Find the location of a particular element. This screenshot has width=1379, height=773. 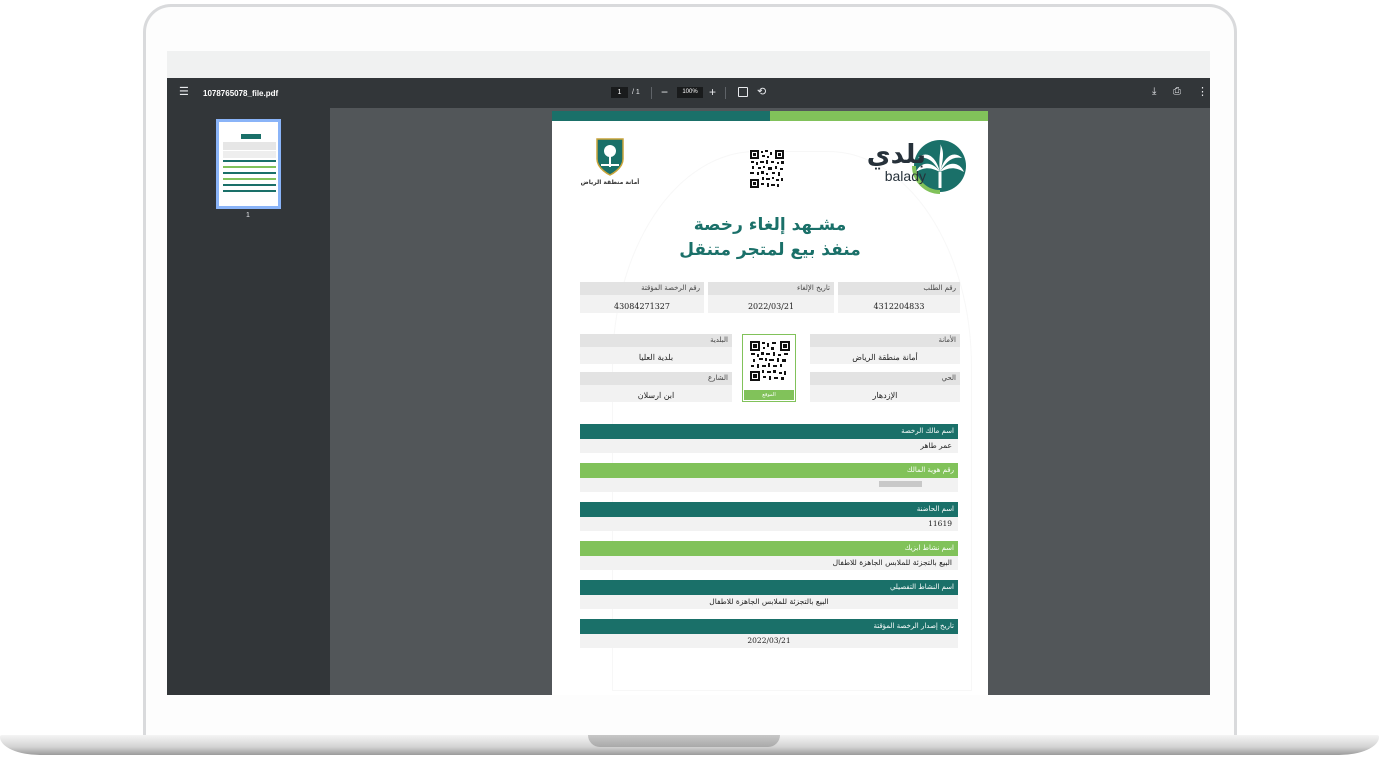

incubator-label: اسم الحاضنة is located at coordinates (769, 509).